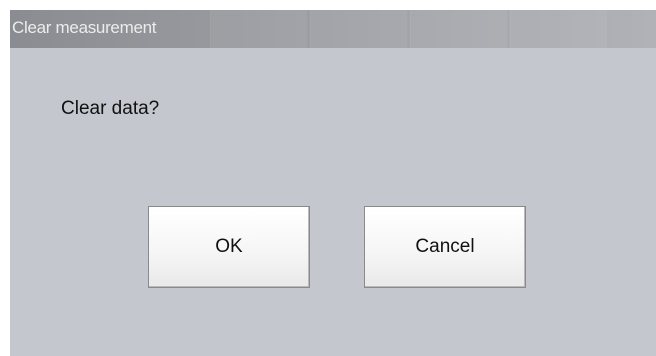 This screenshot has width=656, height=356. I want to click on dialog-message: Clear data?, so click(110, 108).